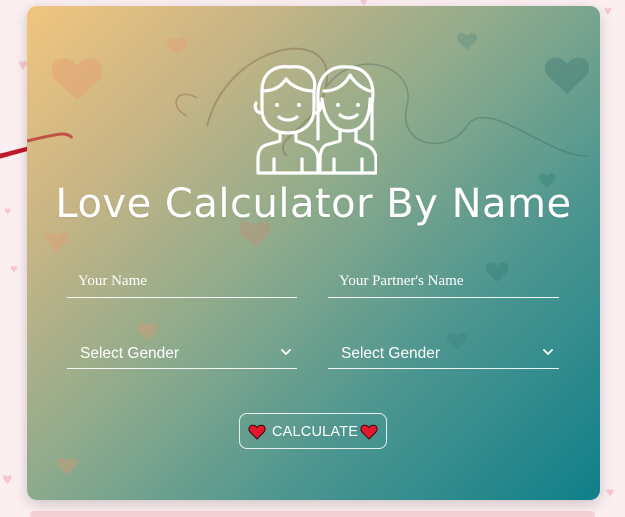 Image resolution: width=625 pixels, height=517 pixels. What do you see at coordinates (182, 281) in the screenshot?
I see `your-name-input: Your Name` at bounding box center [182, 281].